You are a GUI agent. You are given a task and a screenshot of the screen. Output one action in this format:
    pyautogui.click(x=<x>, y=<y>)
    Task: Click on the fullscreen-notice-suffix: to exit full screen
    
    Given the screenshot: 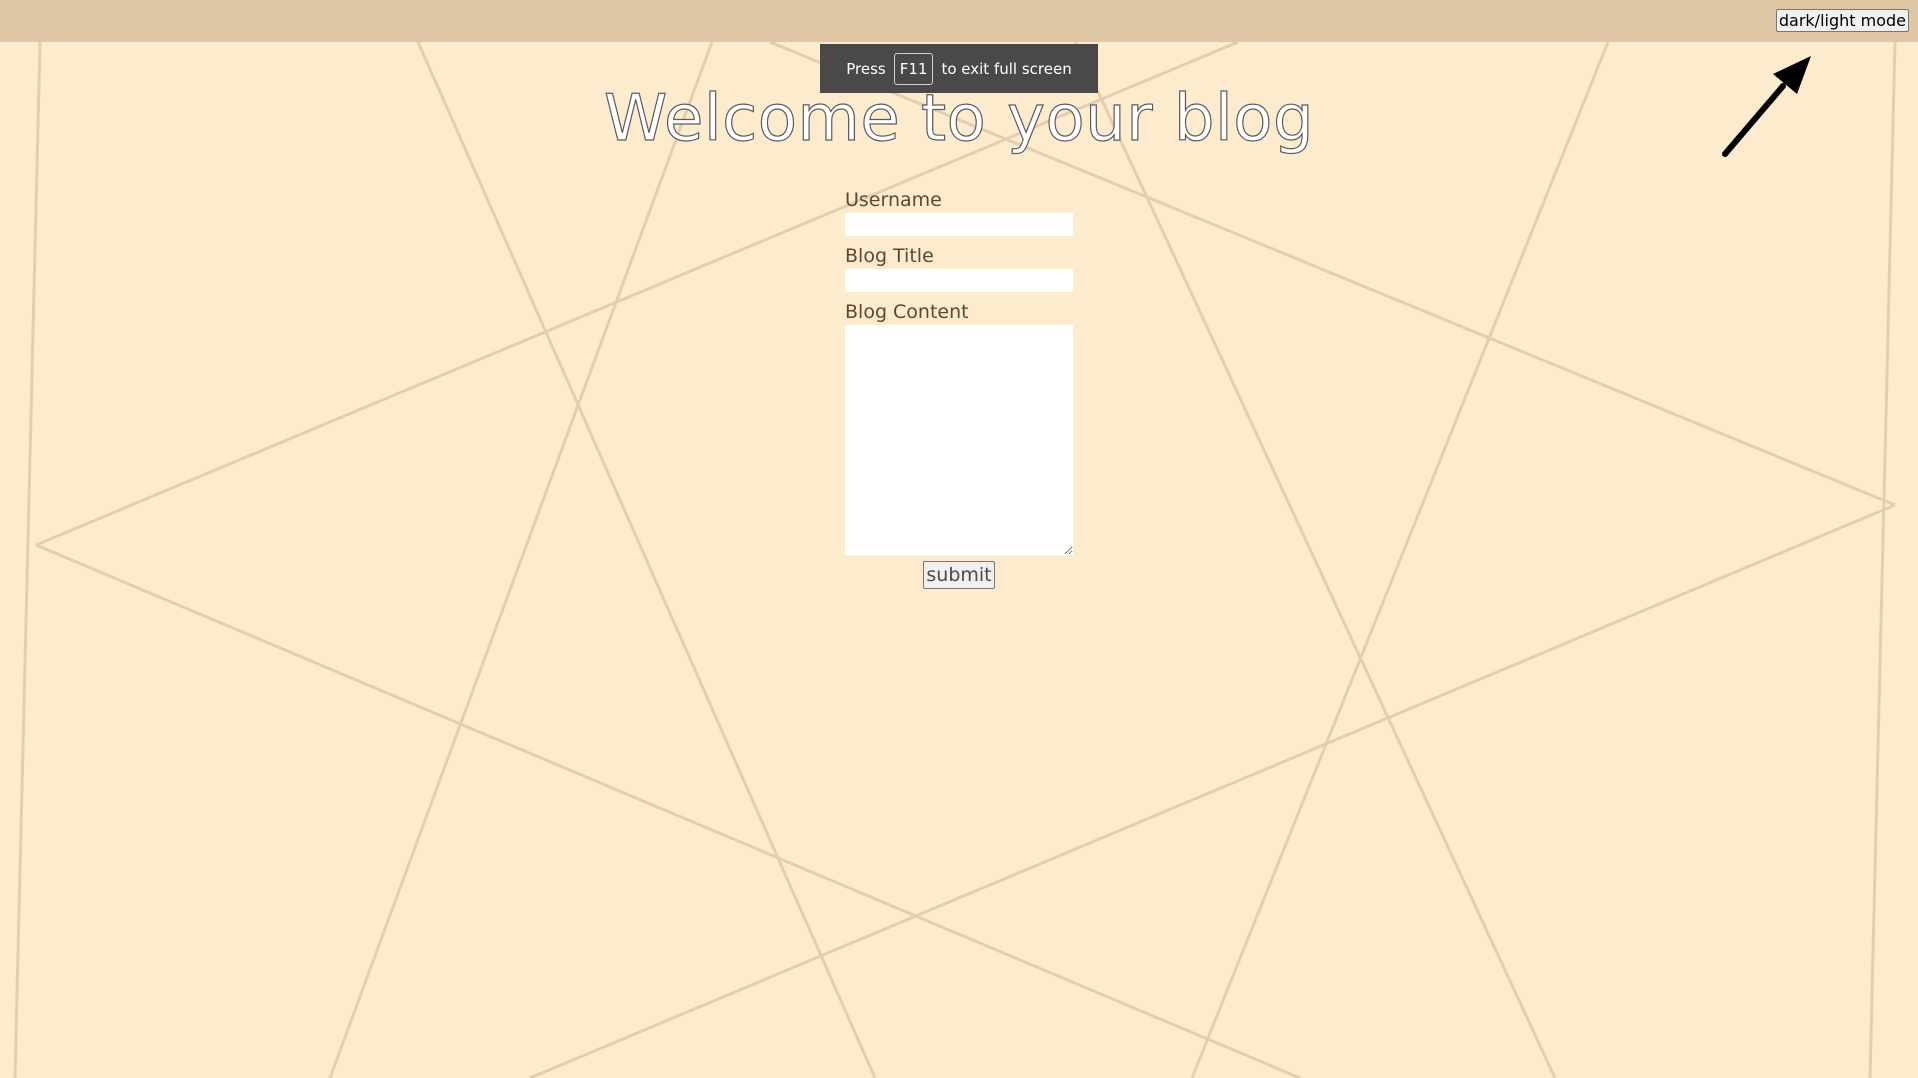 What is the action you would take?
    pyautogui.click(x=1006, y=68)
    